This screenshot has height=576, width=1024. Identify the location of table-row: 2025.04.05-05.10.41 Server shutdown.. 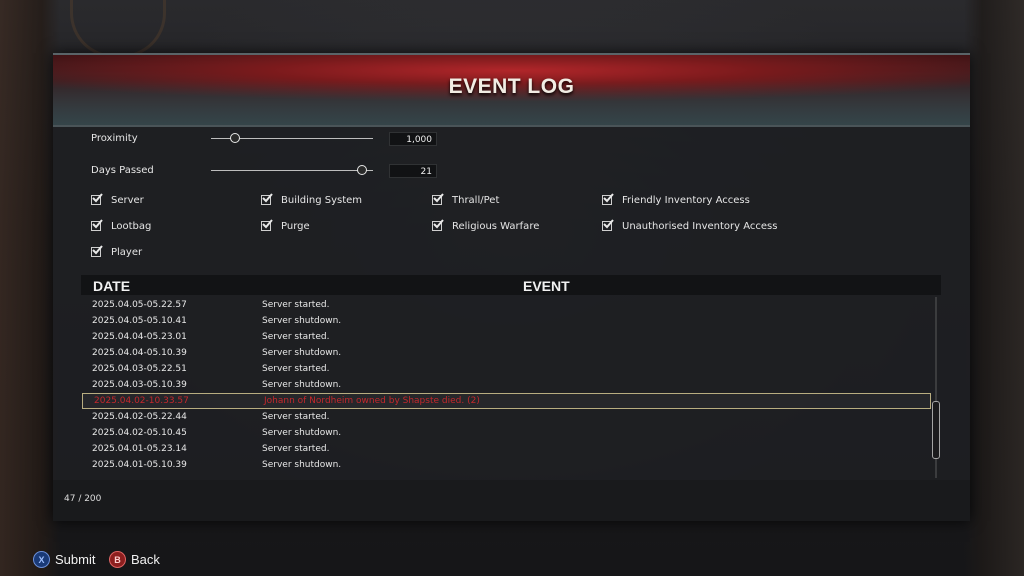
(506, 321).